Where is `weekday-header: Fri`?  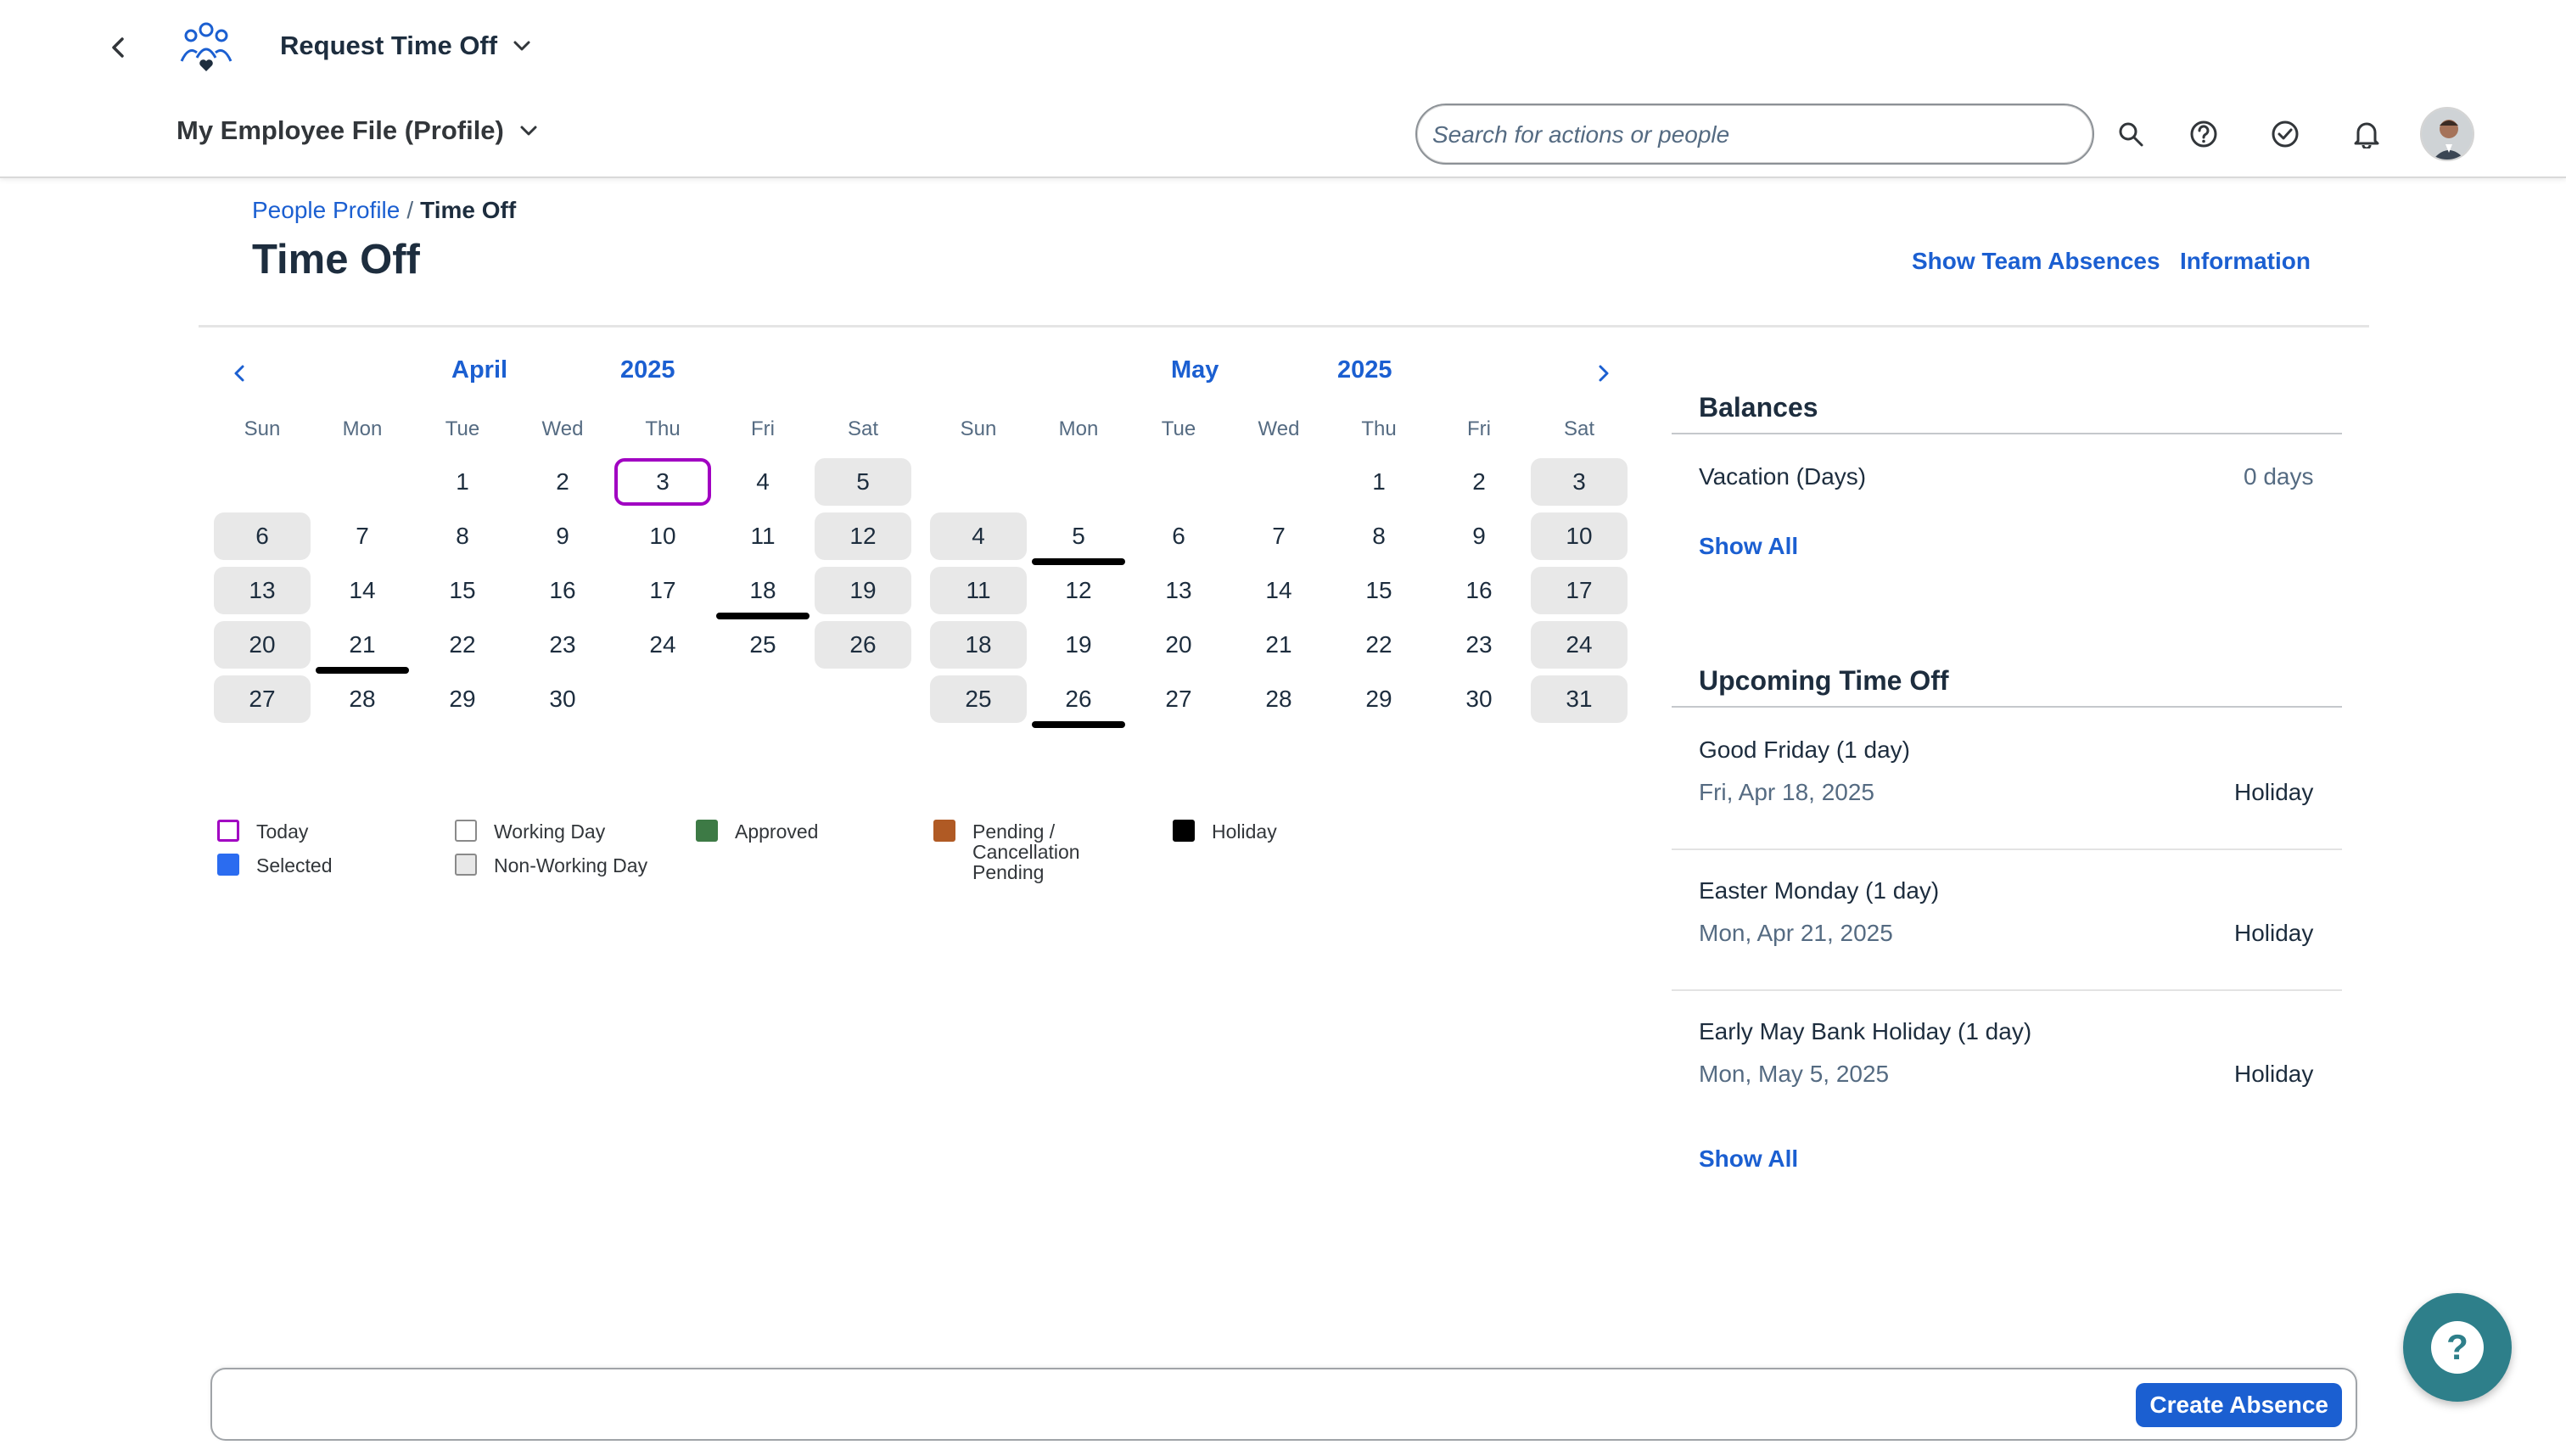
weekday-header: Fri is located at coordinates (1479, 429).